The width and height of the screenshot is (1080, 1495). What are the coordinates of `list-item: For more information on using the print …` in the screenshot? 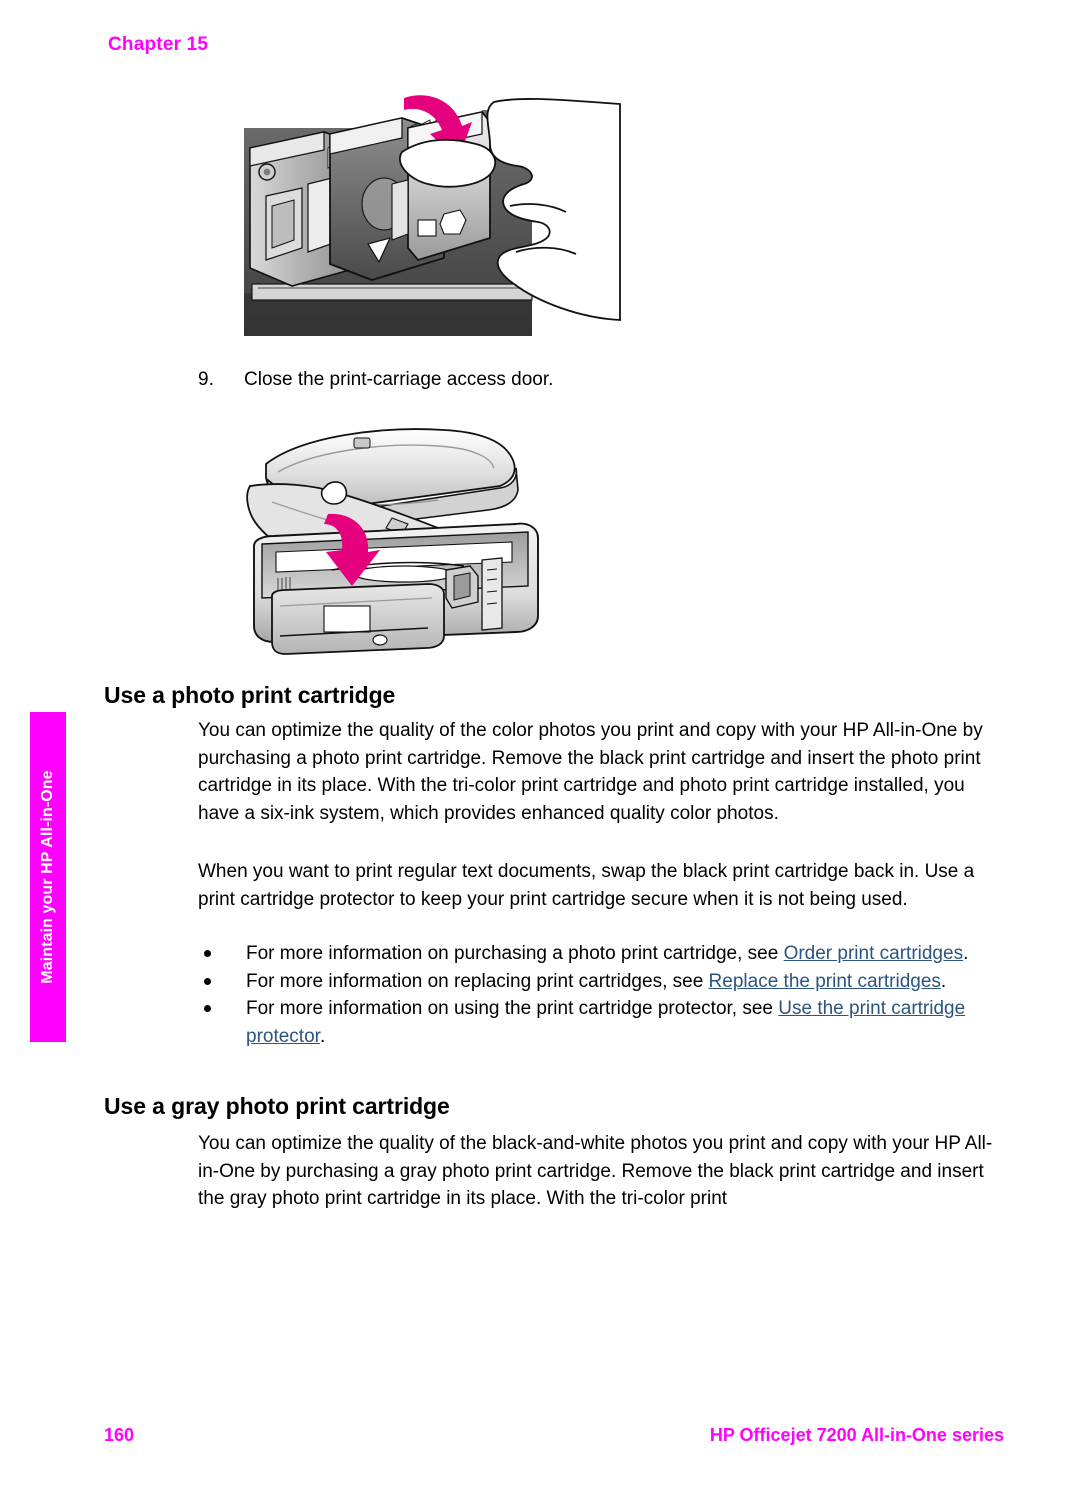 It's located at (601, 1022).